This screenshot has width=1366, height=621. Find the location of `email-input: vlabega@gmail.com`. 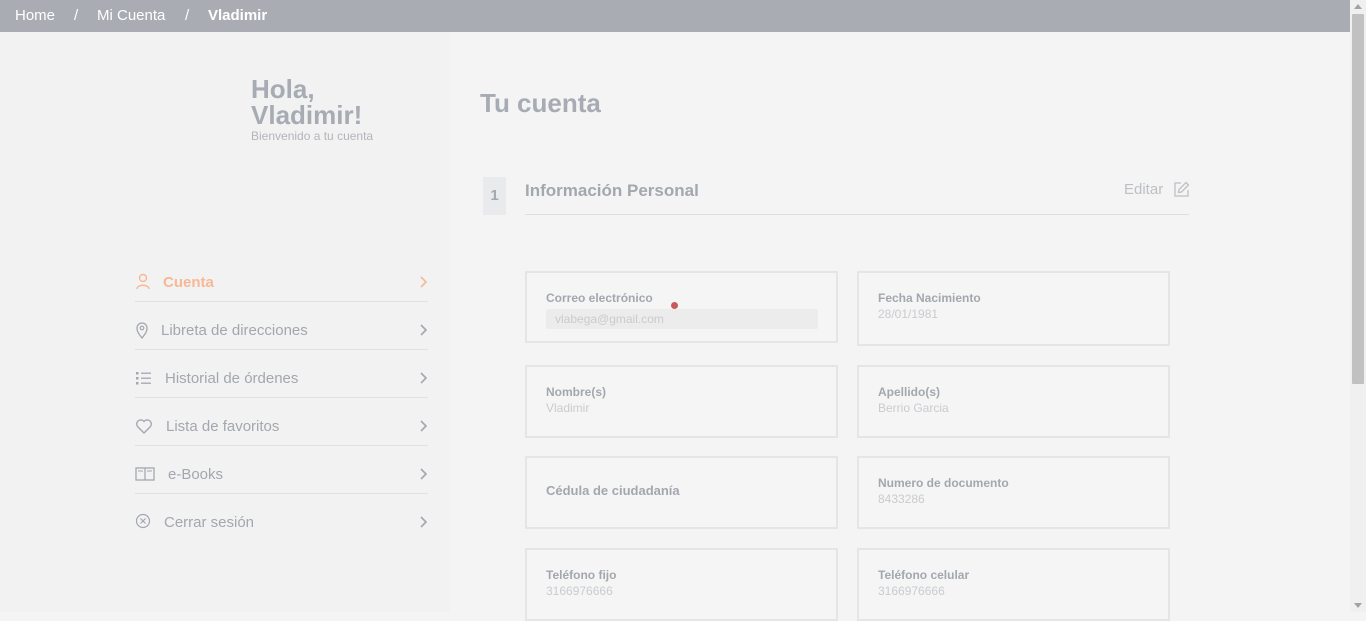

email-input: vlabega@gmail.com is located at coordinates (682, 319).